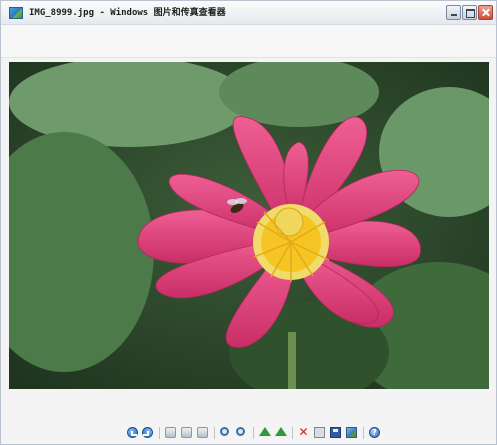  What do you see at coordinates (374, 432) in the screenshot?
I see `help-icon: ?` at bounding box center [374, 432].